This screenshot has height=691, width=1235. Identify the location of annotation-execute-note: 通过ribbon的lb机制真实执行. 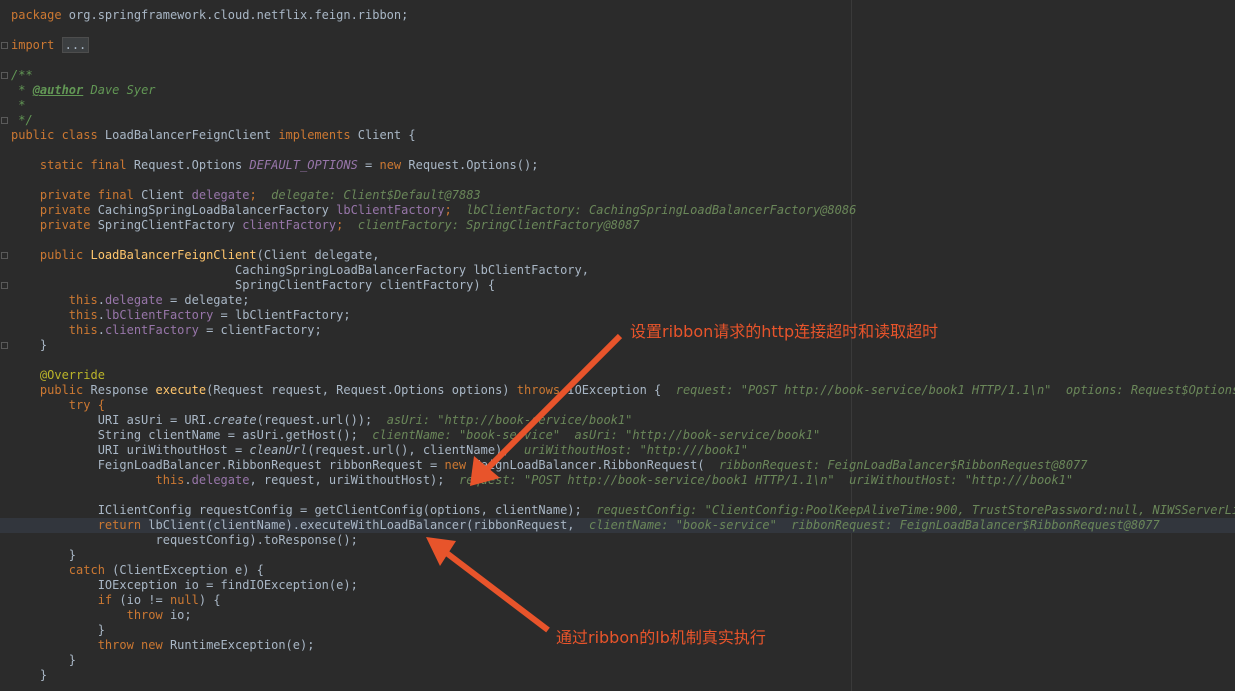
(661, 637).